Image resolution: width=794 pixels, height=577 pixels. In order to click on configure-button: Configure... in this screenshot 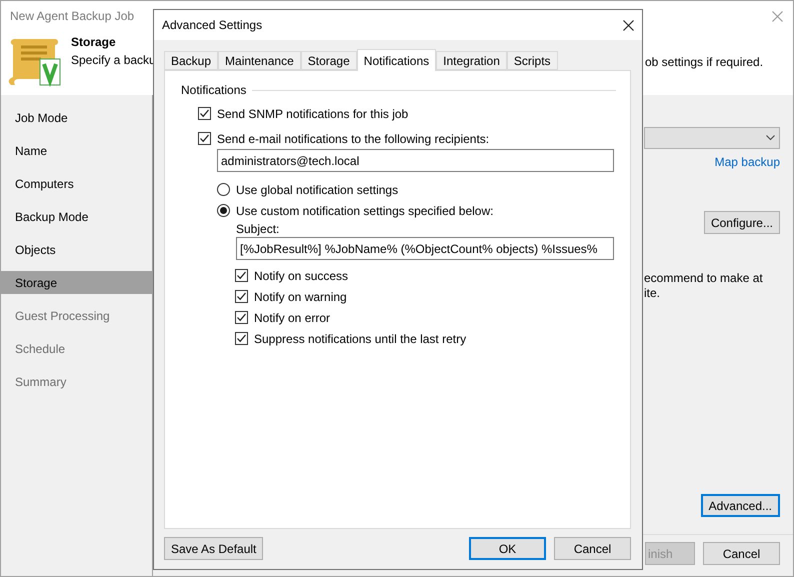, I will do `click(742, 222)`.